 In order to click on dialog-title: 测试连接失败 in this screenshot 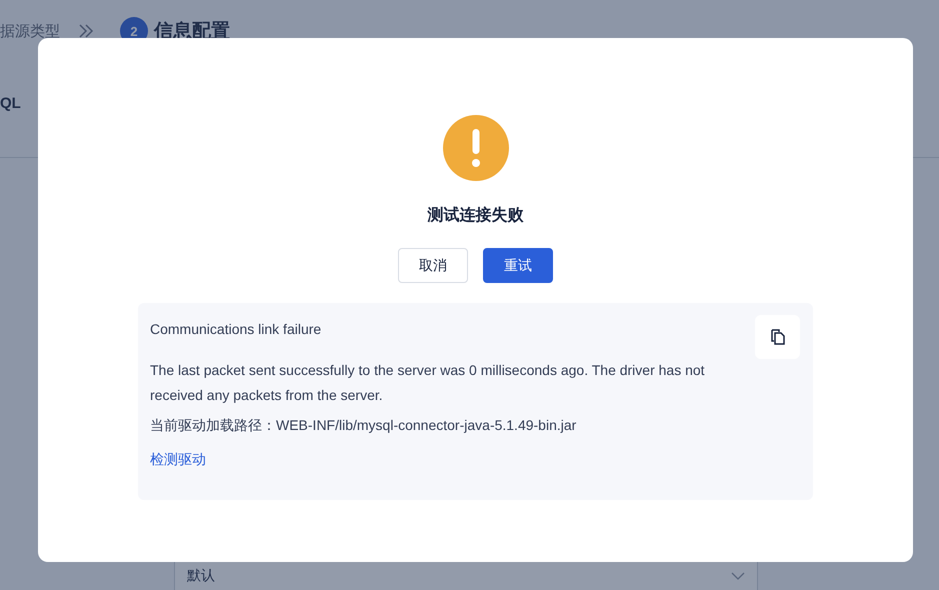, I will do `click(476, 215)`.